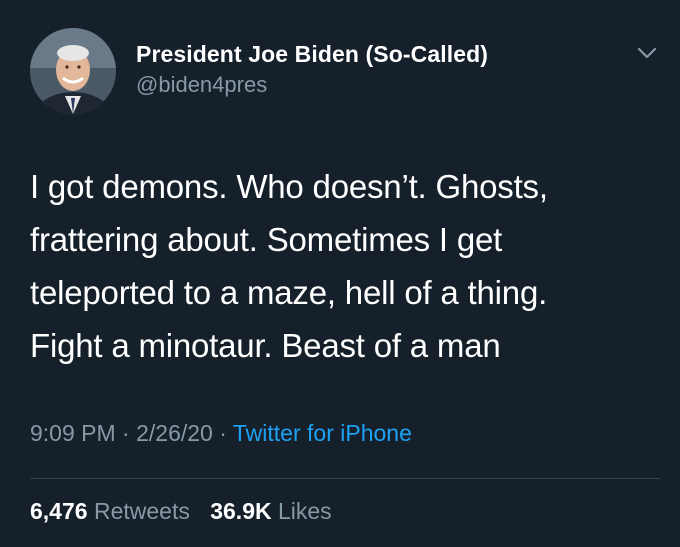 The width and height of the screenshot is (680, 547). Describe the element at coordinates (647, 53) in the screenshot. I see `chevron-down-icon` at that location.